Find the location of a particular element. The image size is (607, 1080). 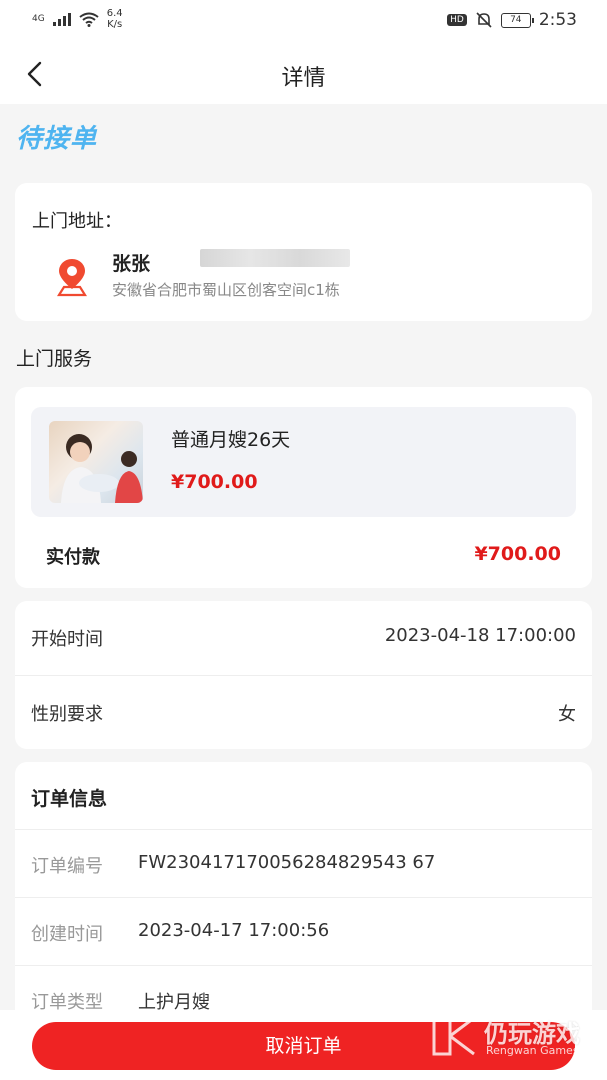

order-number-label: 订单编号 is located at coordinates (67, 866).